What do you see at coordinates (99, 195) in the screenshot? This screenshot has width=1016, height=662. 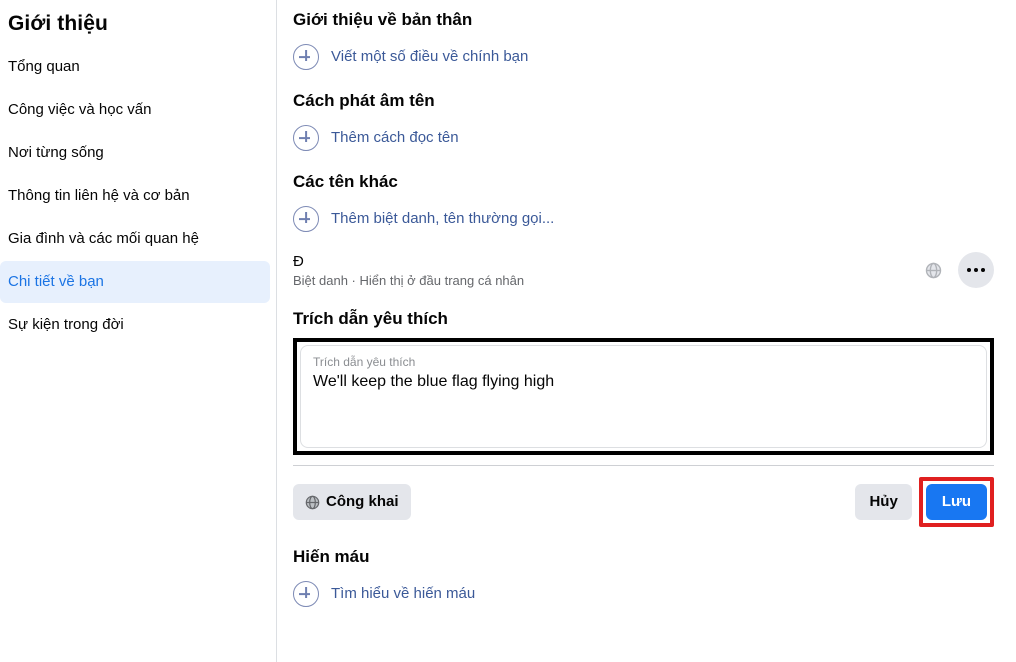 I see `sidebar-item-label: Thông tin liên hệ và cơ bản` at bounding box center [99, 195].